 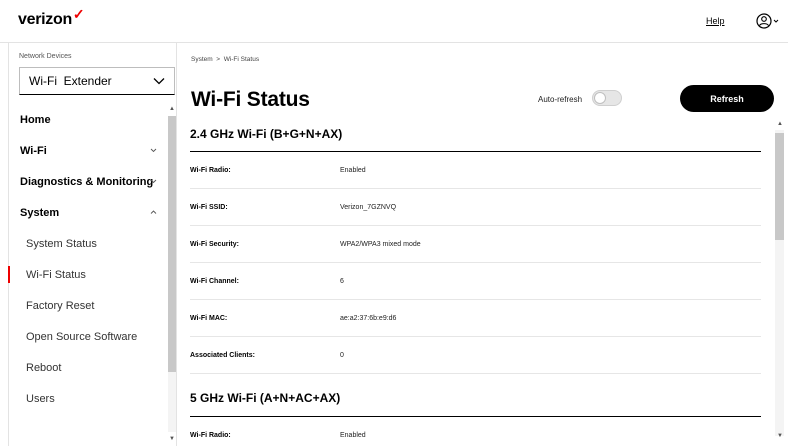 I want to click on account-menu-button, so click(x=768, y=21).